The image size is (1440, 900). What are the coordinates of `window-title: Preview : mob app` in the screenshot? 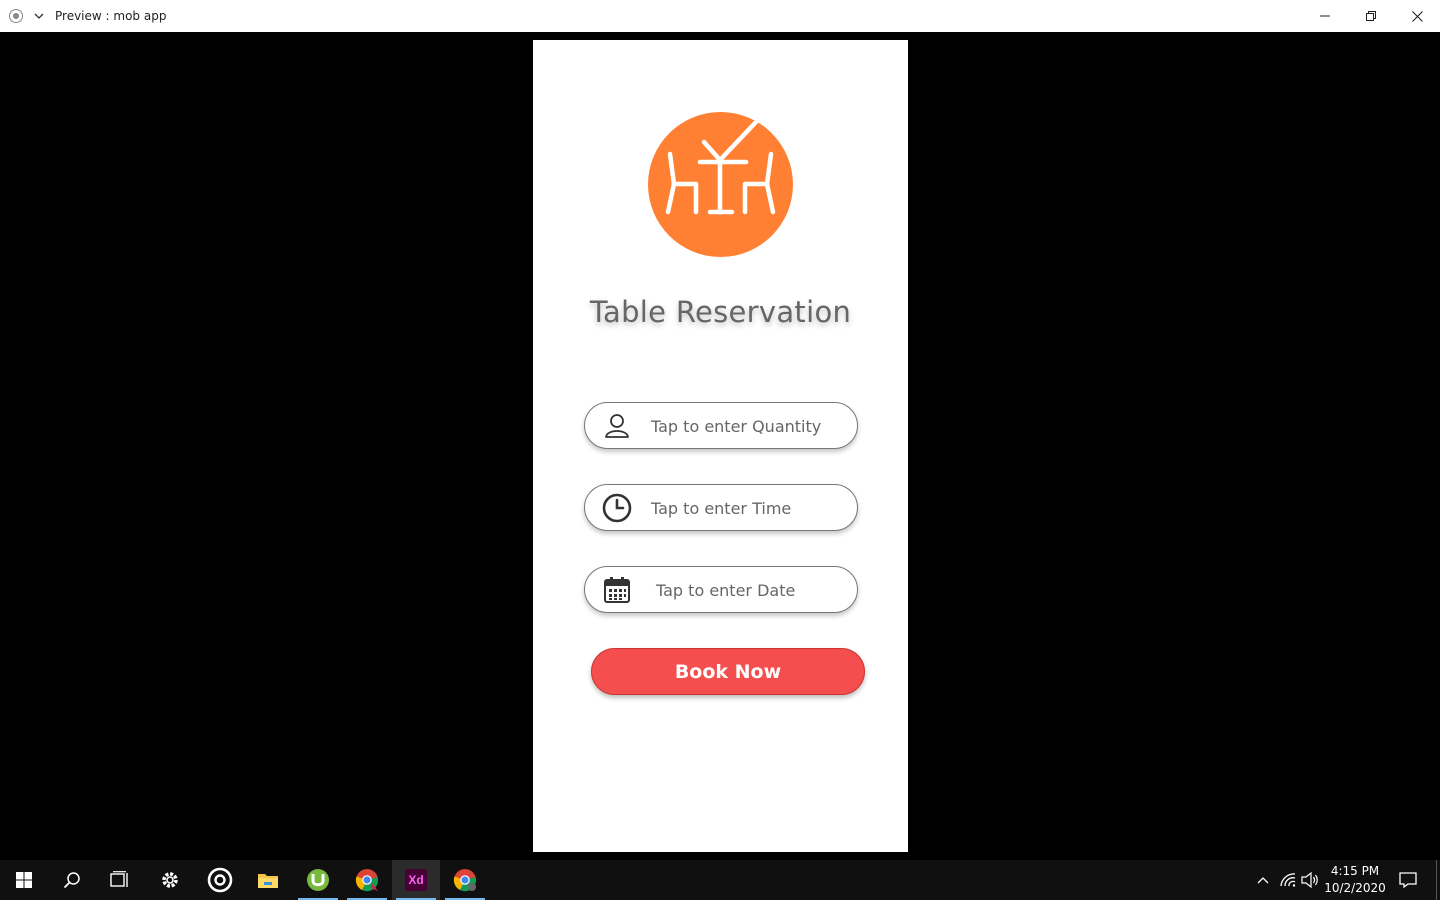 It's located at (111, 16).